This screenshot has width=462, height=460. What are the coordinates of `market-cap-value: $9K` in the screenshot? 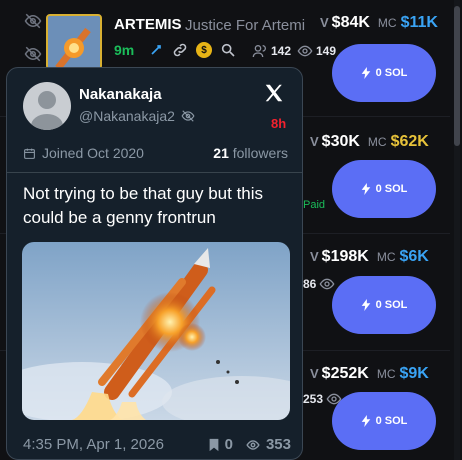 It's located at (414, 373).